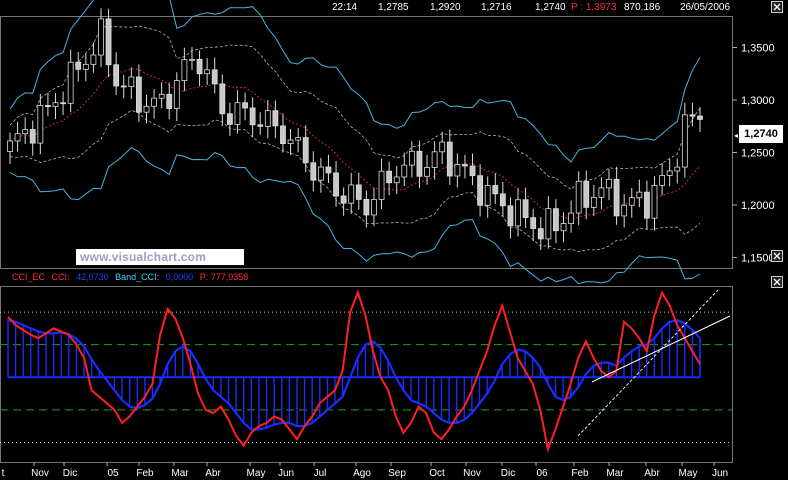 This screenshot has height=480, width=788. Describe the element at coordinates (542, 473) in the screenshot. I see `x-axis-label: 06` at that location.